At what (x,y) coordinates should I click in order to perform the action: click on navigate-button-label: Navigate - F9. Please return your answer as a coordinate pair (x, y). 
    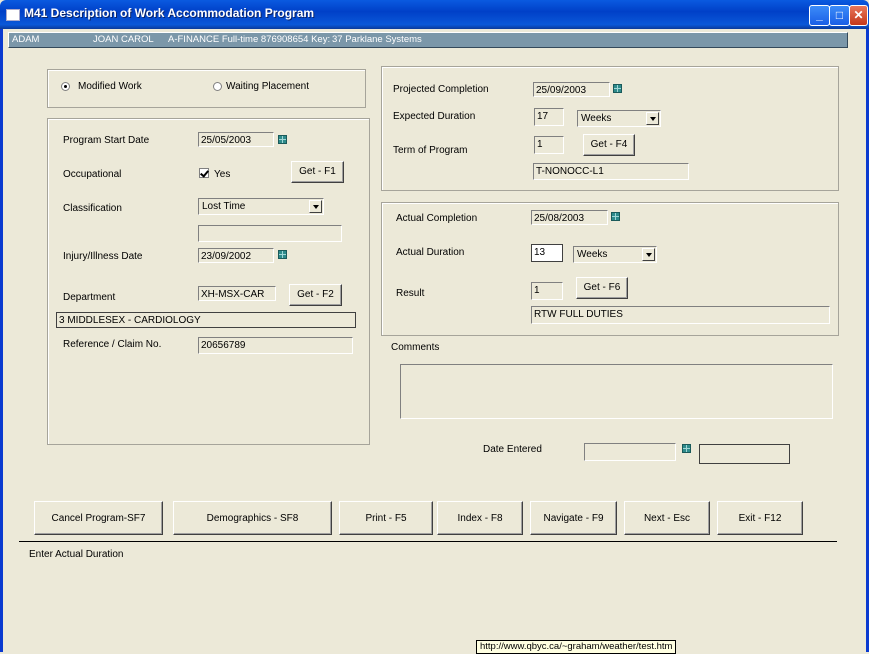
    Looking at the image, I should click on (573, 518).